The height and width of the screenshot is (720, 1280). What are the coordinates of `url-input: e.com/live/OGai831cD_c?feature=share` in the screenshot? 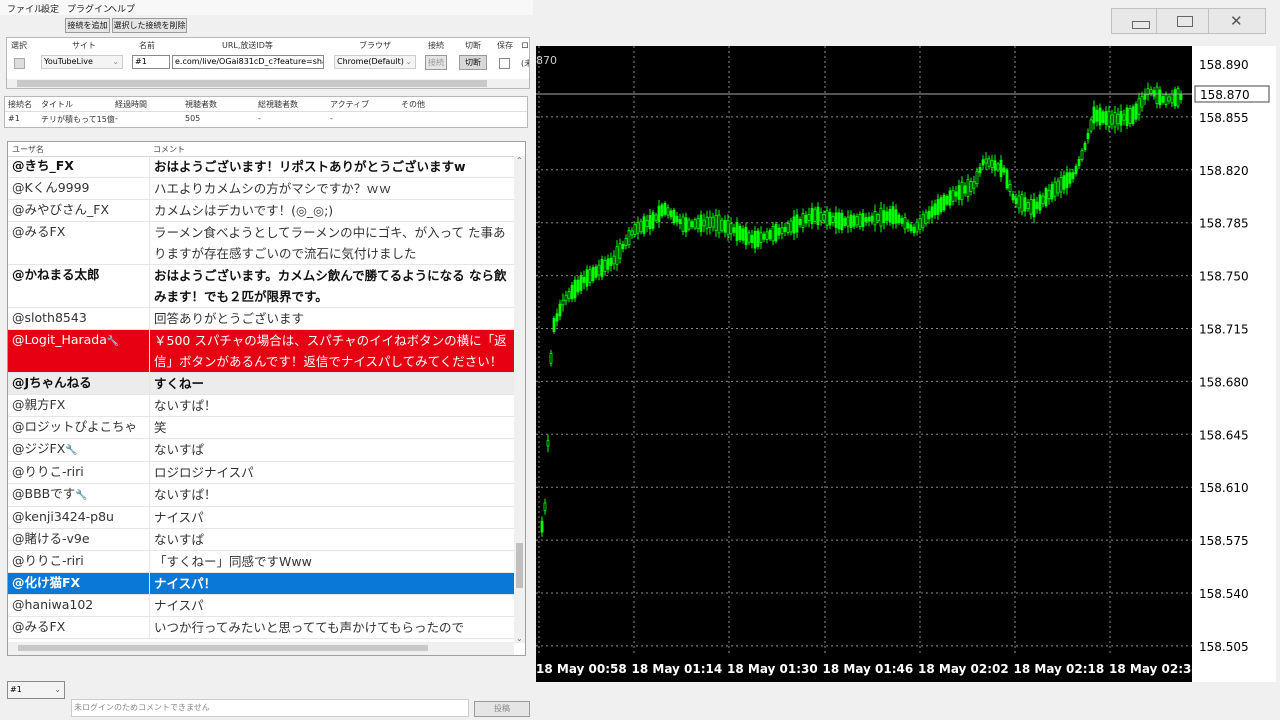 It's located at (248, 62).